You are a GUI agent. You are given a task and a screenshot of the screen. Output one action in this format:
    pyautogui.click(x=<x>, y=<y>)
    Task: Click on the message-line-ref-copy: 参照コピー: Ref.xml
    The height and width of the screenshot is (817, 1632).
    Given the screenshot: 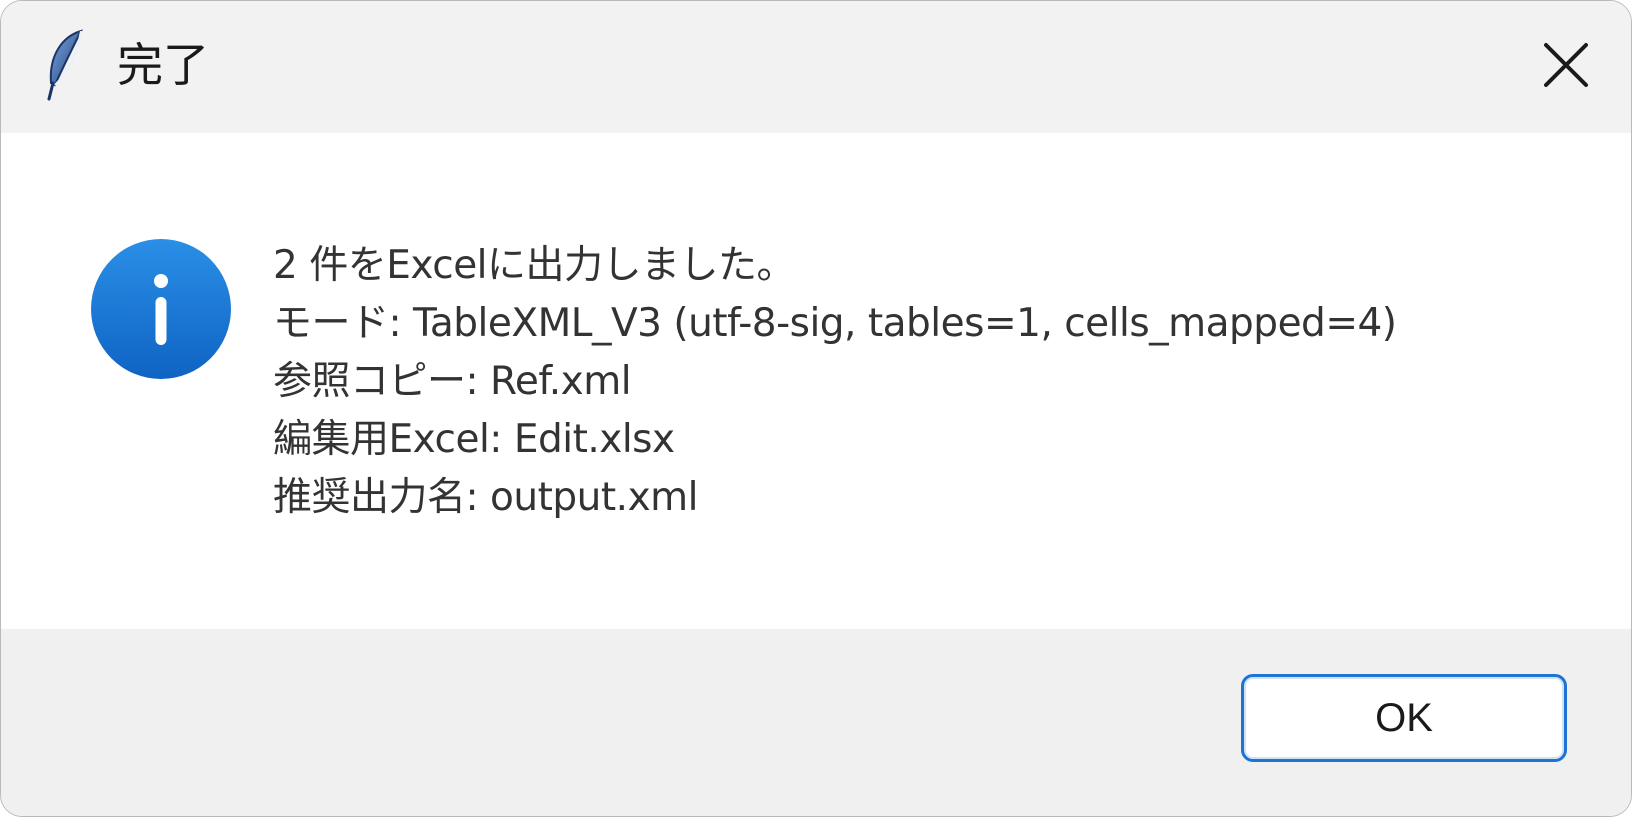 What is the action you would take?
    pyautogui.click(x=452, y=381)
    